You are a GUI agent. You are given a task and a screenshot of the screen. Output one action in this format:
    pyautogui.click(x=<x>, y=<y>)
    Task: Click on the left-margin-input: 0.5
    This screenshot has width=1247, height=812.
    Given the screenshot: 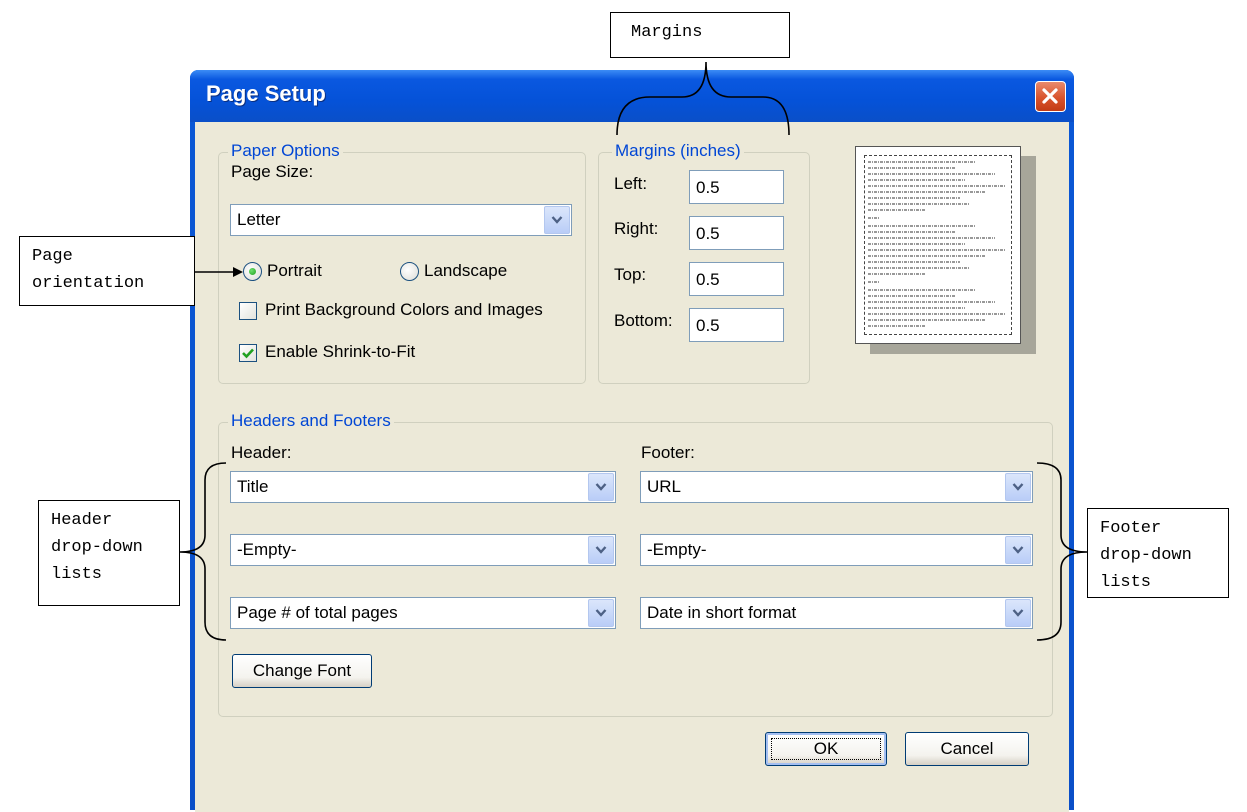 What is the action you would take?
    pyautogui.click(x=736, y=187)
    